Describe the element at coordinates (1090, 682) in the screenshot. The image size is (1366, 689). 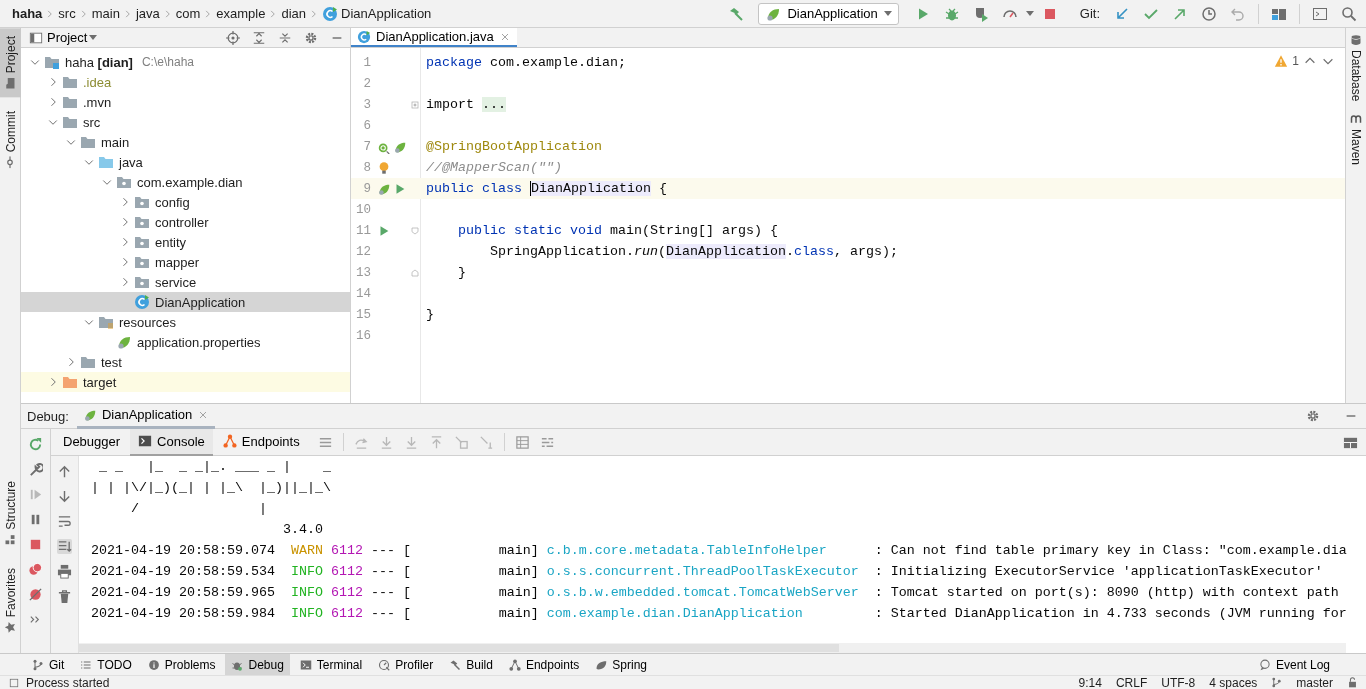
I see `status-item: 9:14` at that location.